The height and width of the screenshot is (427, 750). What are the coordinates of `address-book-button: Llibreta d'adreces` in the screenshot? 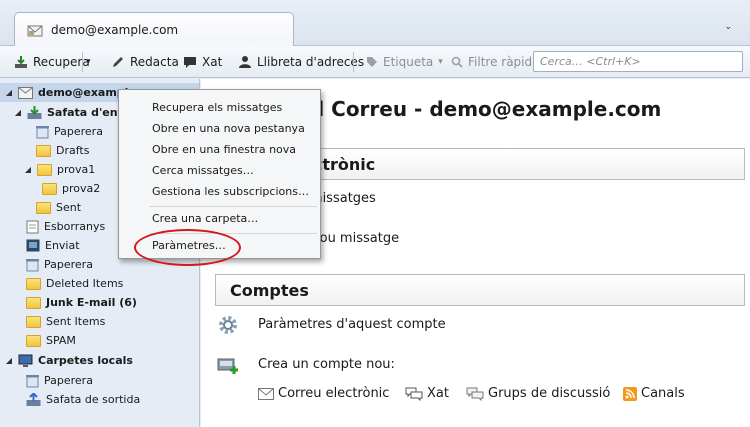 It's located at (301, 62).